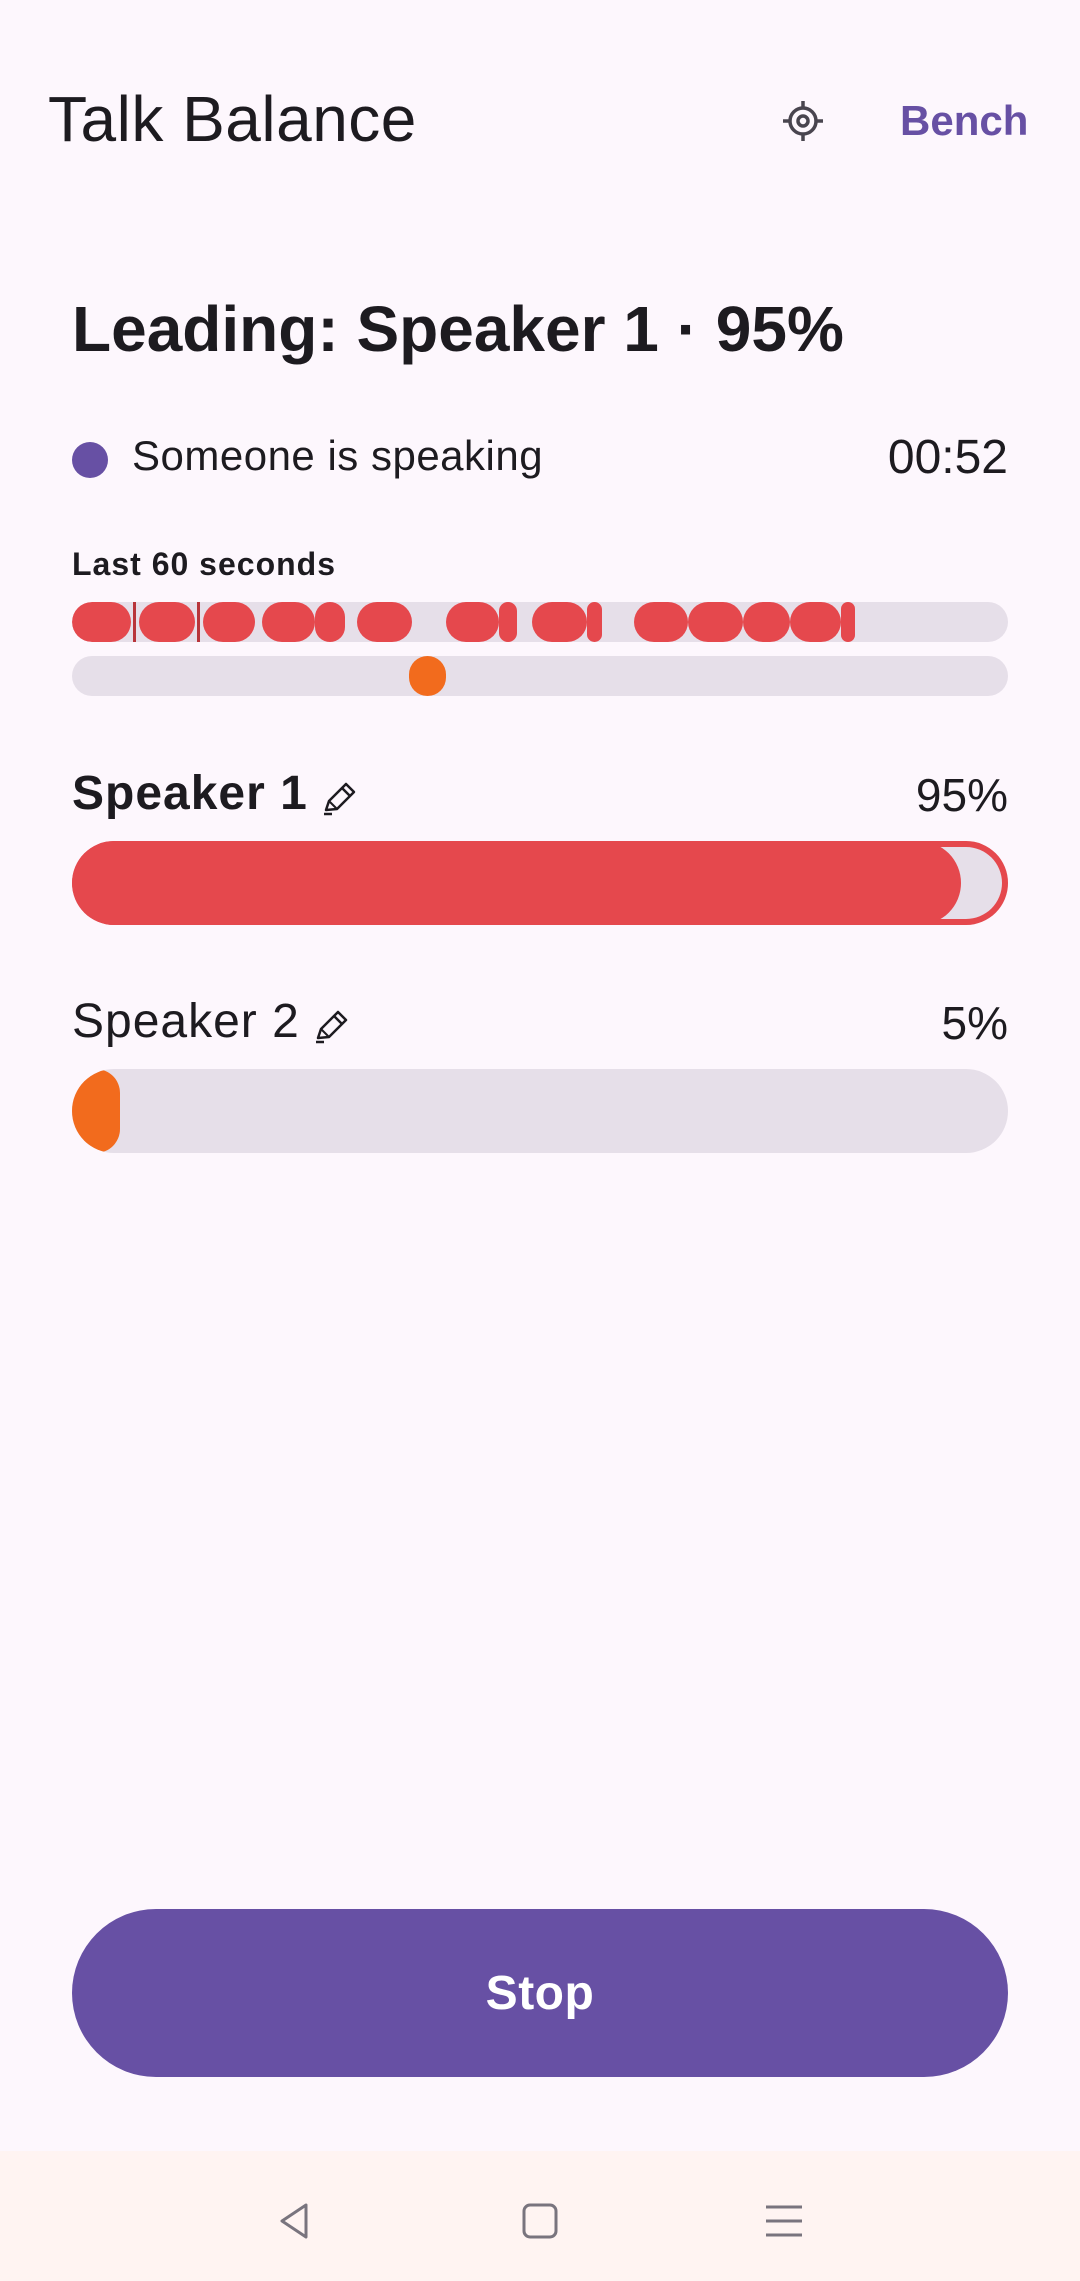 The image size is (1080, 2281). I want to click on speaker-1-timeline-track, so click(540, 622).